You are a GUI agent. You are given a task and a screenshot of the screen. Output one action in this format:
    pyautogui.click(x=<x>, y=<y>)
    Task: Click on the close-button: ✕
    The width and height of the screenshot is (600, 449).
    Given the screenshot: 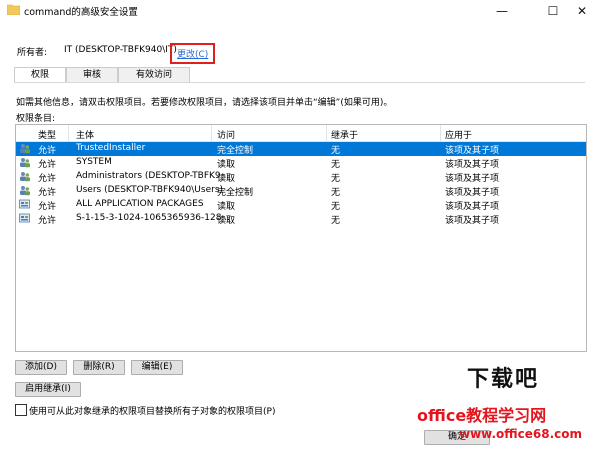 What is the action you would take?
    pyautogui.click(x=581, y=11)
    